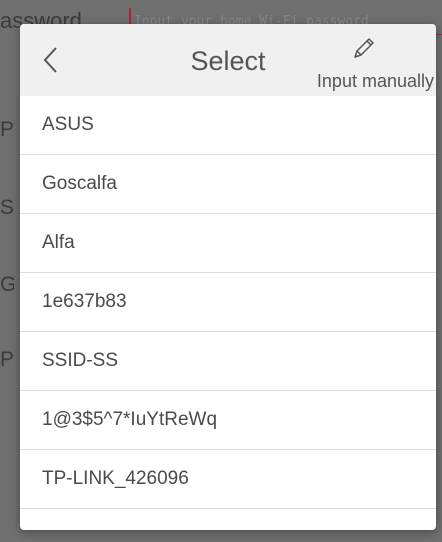 The width and height of the screenshot is (442, 542). What do you see at coordinates (7, 207) in the screenshot?
I see `background-label-fragment: S` at bounding box center [7, 207].